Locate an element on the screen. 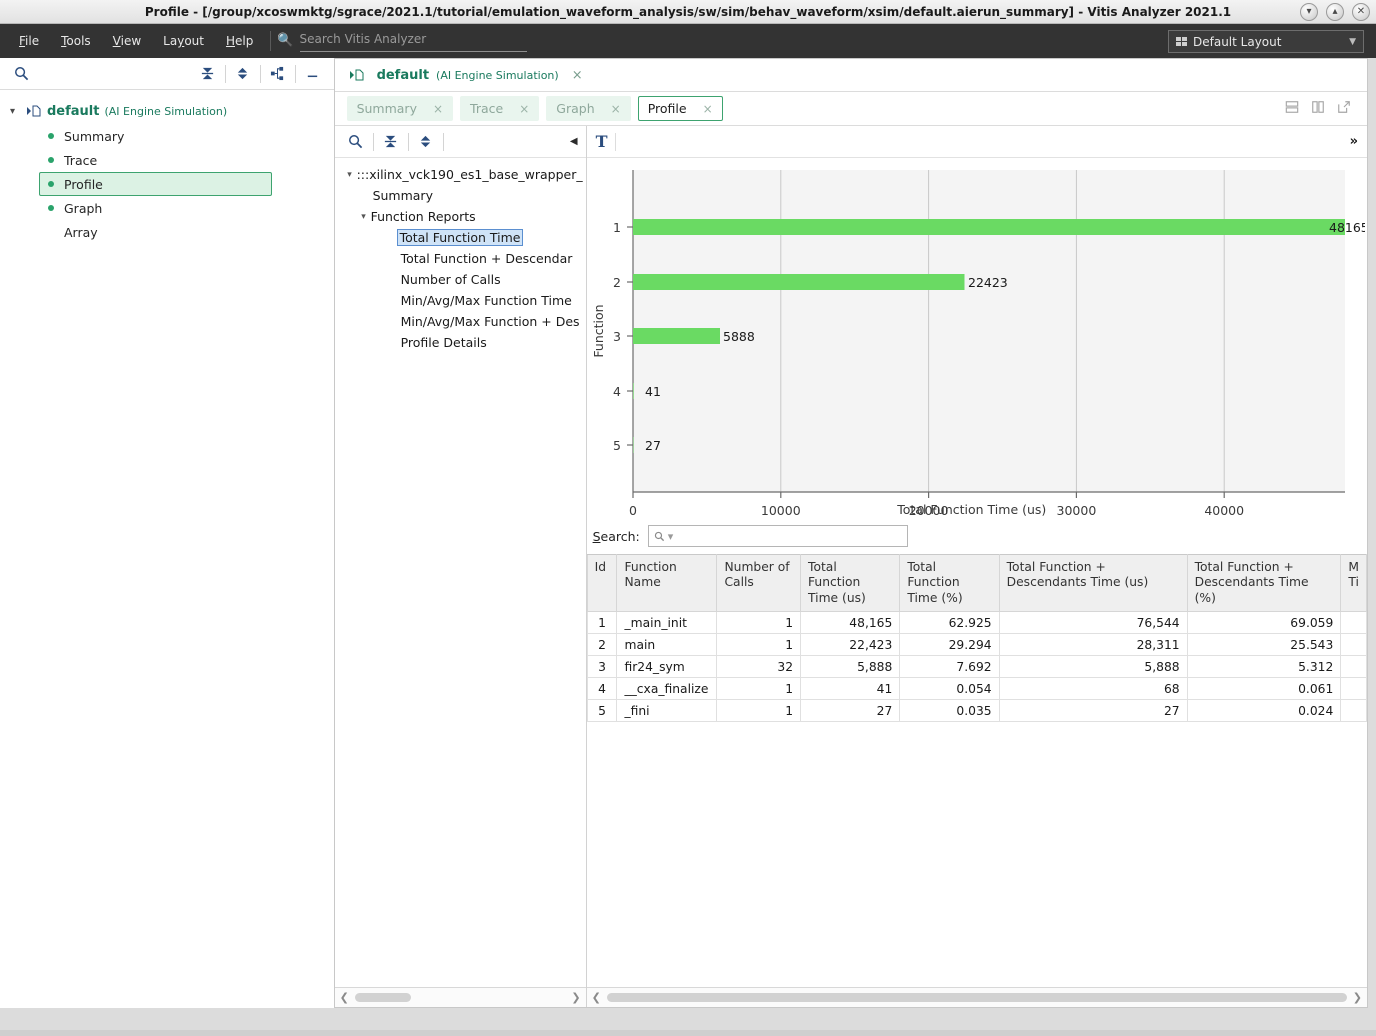  report-tabbar: Summary × Trace × Graph × Profile × is located at coordinates (850, 109).